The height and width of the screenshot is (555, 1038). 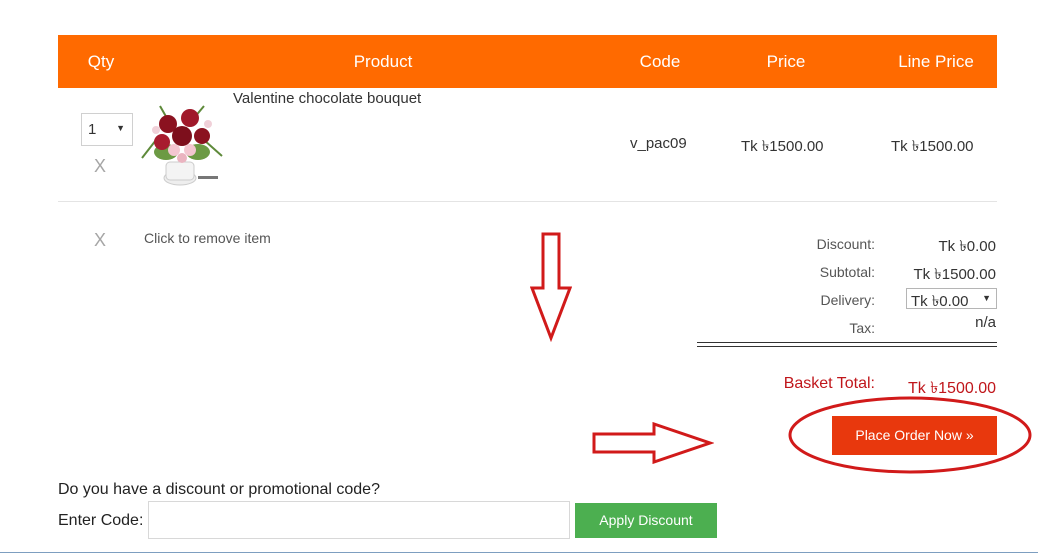 I want to click on basket-total-label: Basket Total:, so click(x=829, y=383).